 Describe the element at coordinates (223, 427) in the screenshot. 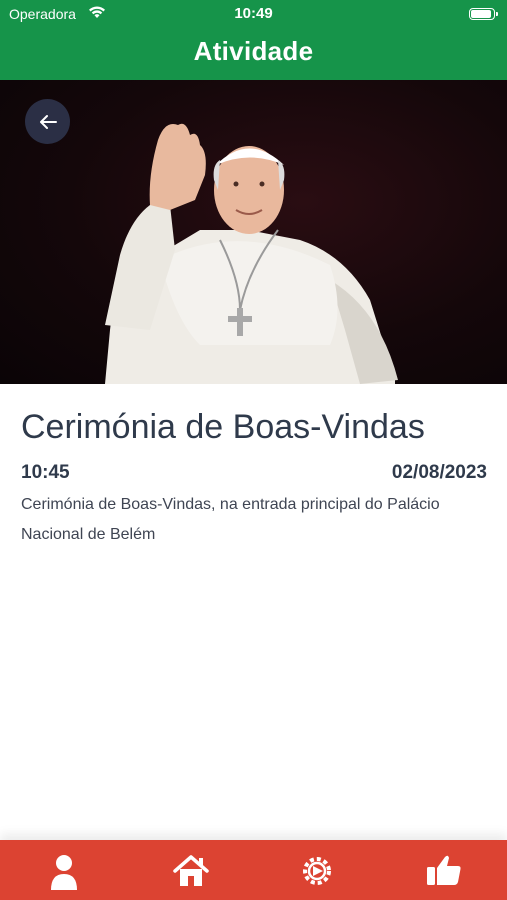

I see `event-title: Cerimónia de Boas-Vindas` at that location.